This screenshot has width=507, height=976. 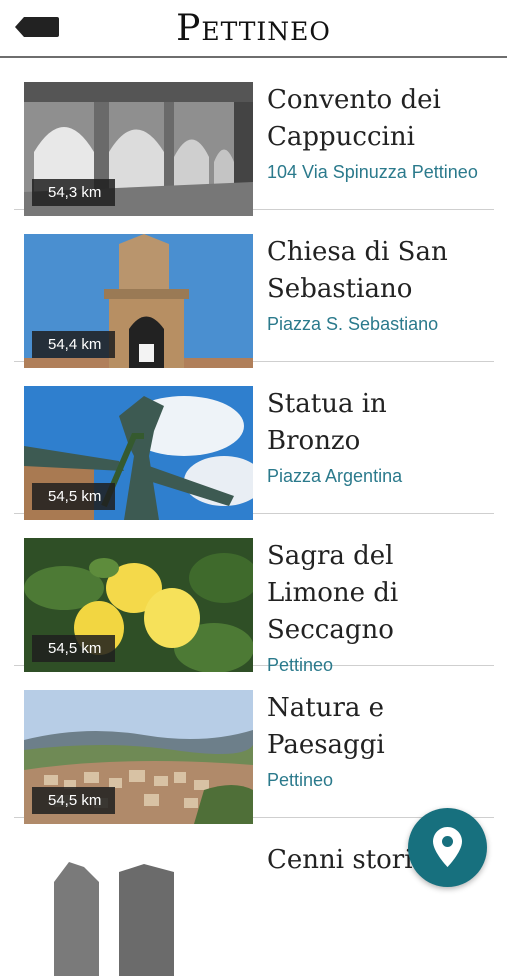 I want to click on map-button, so click(x=447, y=847).